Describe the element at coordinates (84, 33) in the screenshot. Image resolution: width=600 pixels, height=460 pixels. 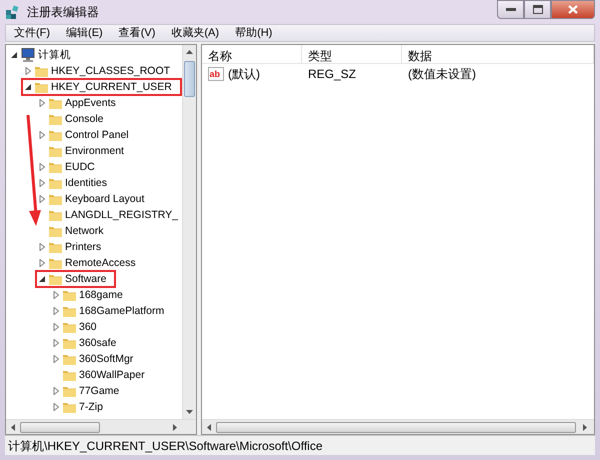
I see `menu-item: 编辑(E)` at that location.